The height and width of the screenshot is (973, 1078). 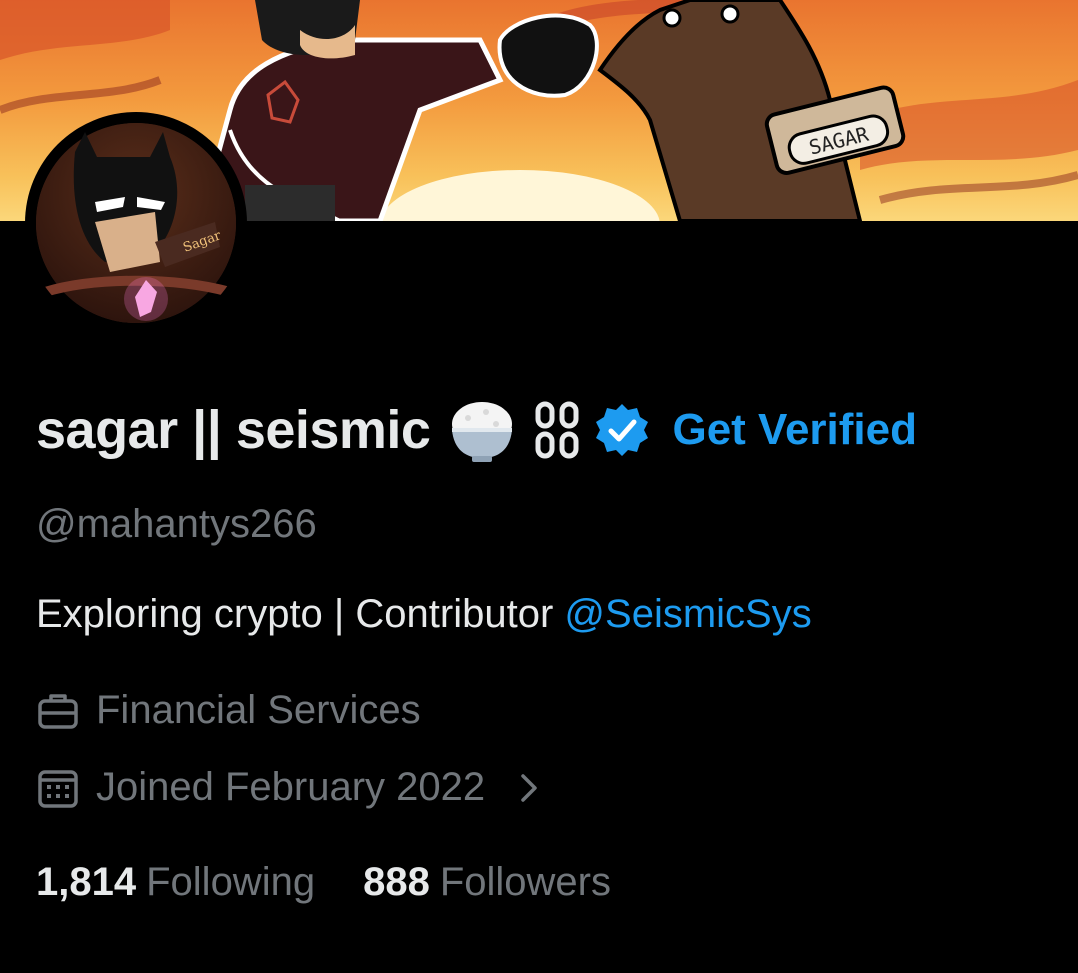 I want to click on bio-mention-link: @SeismicSys, so click(x=687, y=614).